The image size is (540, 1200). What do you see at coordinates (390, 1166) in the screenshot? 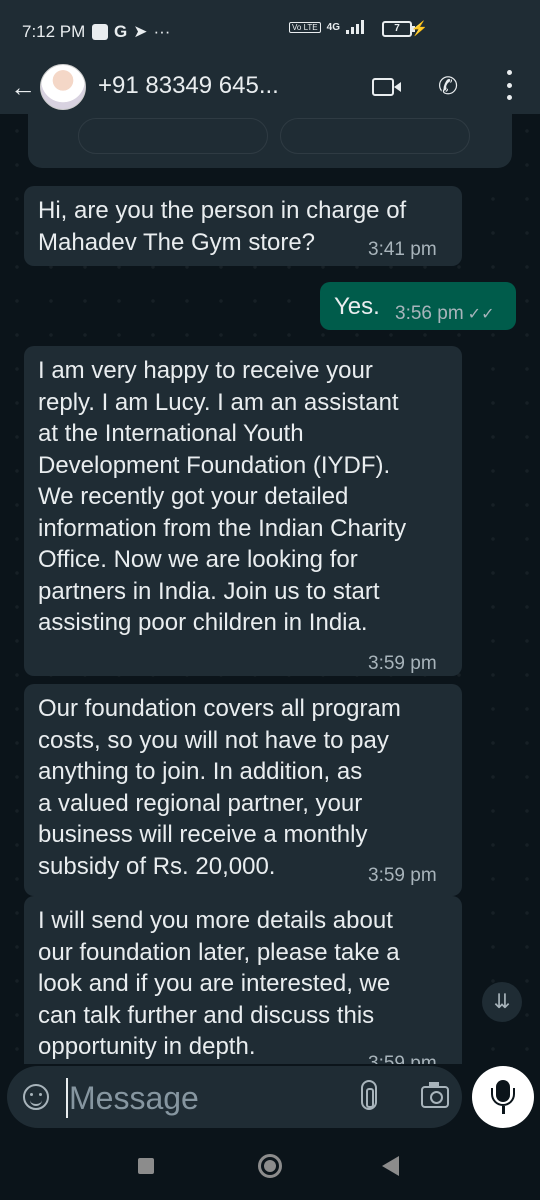
I see `back-triangle-icon` at bounding box center [390, 1166].